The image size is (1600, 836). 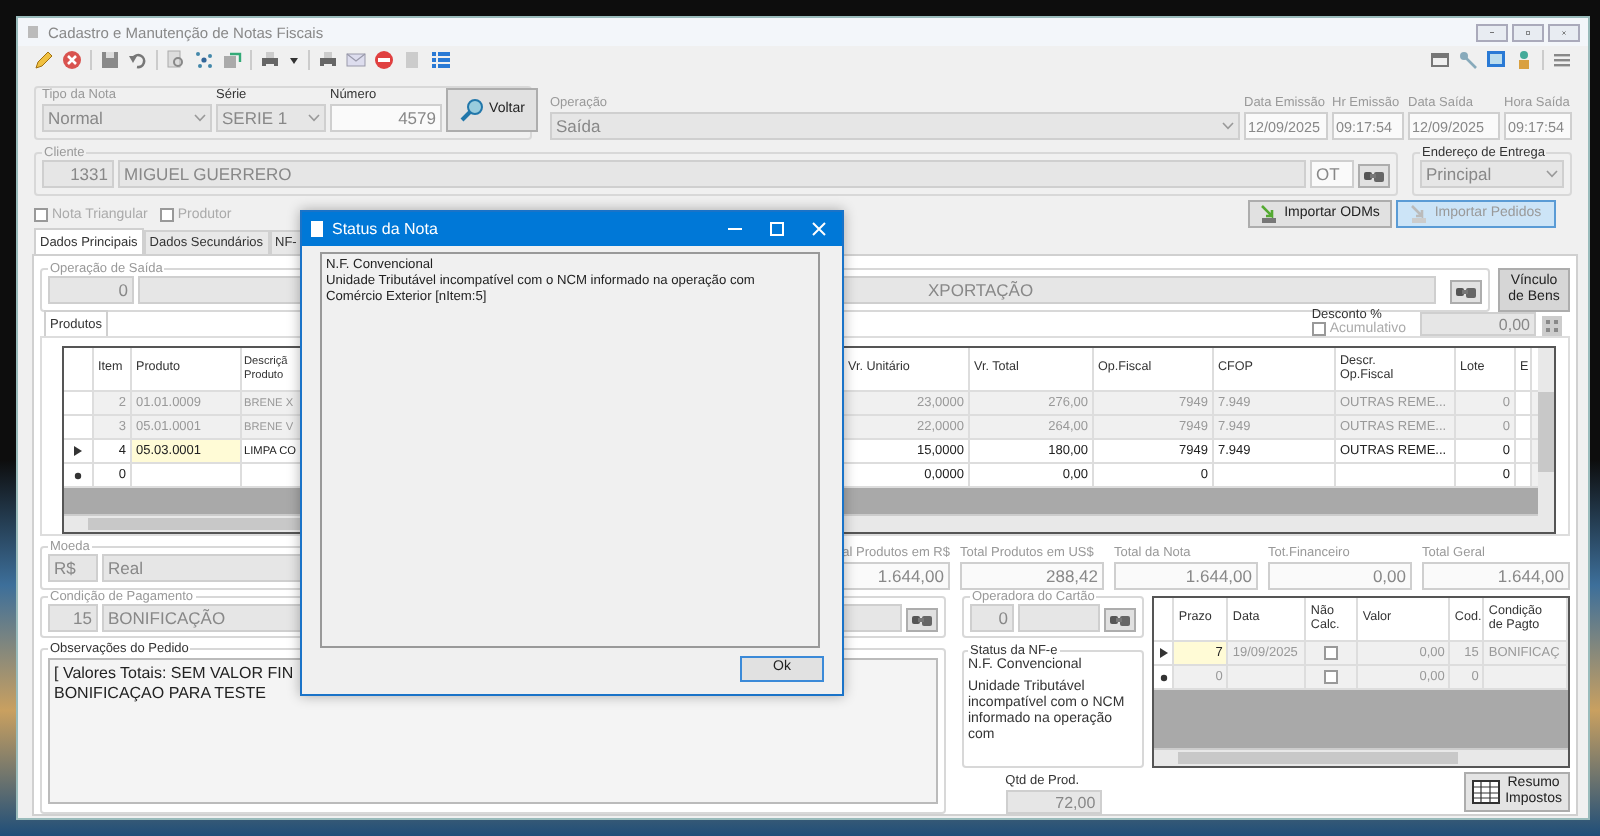 What do you see at coordinates (1478, 324) in the screenshot?
I see `discount-field: 0,00` at bounding box center [1478, 324].